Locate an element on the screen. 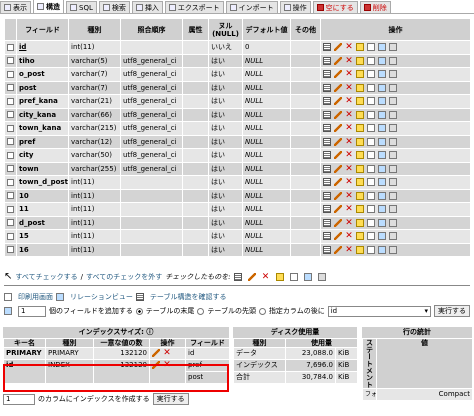 The image size is (474, 416). bulk-delete-icon: ✕ is located at coordinates (266, 277).